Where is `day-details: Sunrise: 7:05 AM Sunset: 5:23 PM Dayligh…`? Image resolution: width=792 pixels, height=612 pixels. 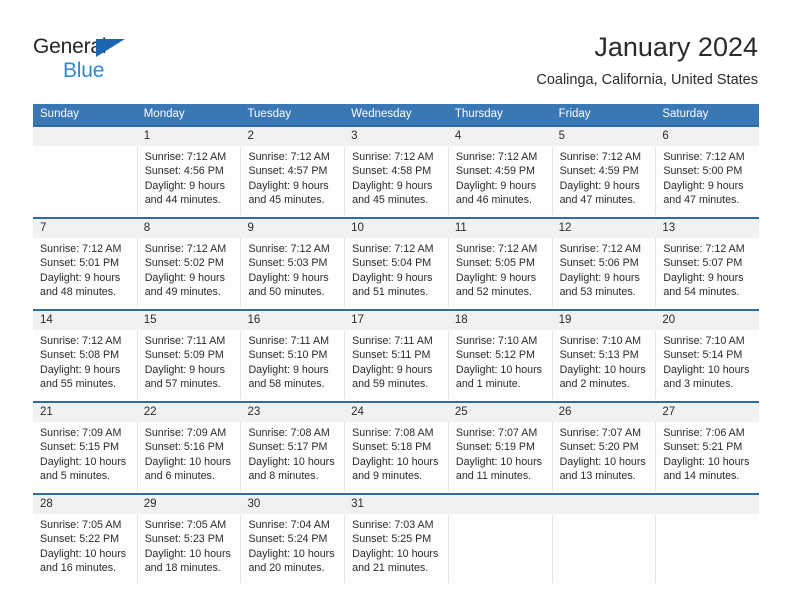
day-details: Sunrise: 7:05 AM Sunset: 5:23 PM Dayligh… is located at coordinates (188, 548).